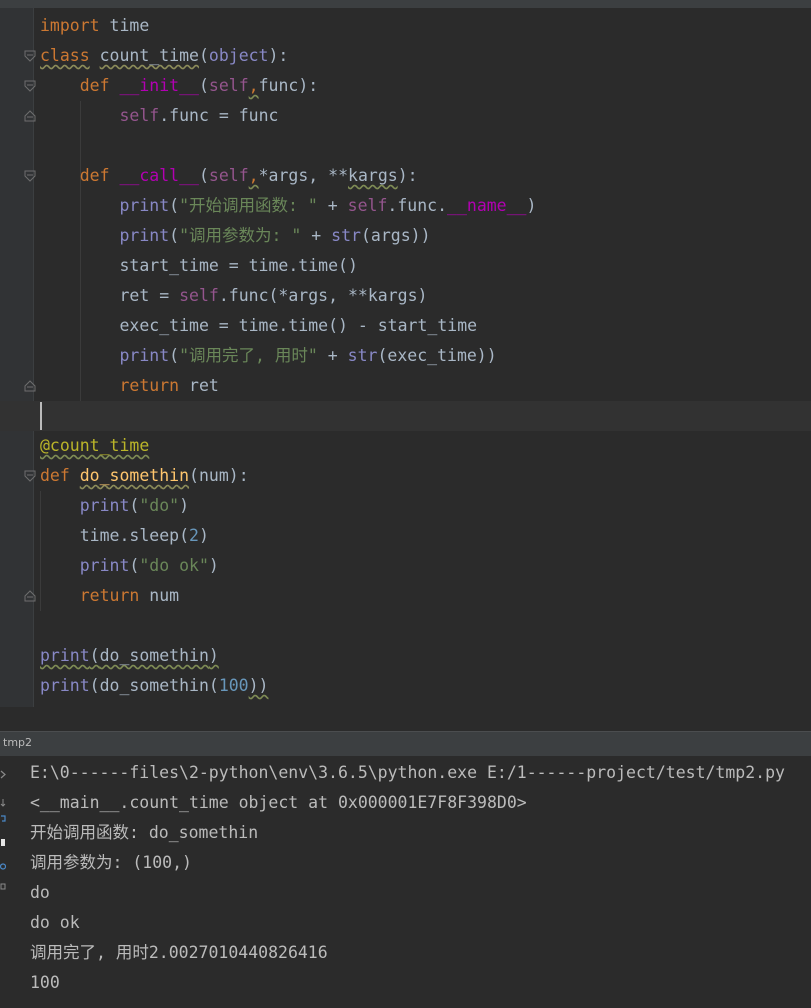  Describe the element at coordinates (40, 892) in the screenshot. I see `console-line: do` at that location.